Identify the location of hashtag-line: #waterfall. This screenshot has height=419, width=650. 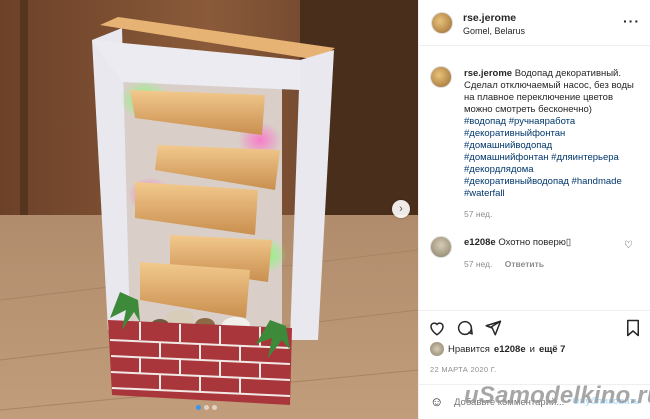
(554, 194).